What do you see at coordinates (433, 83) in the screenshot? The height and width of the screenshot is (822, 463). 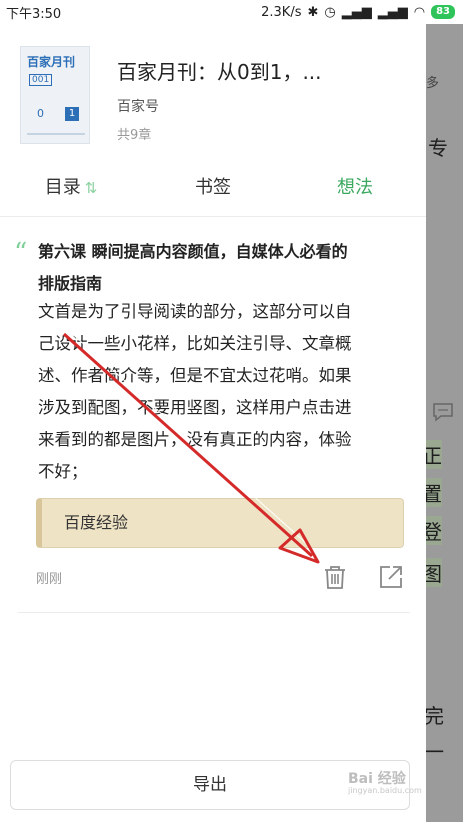 I see `background-text: 多` at bounding box center [433, 83].